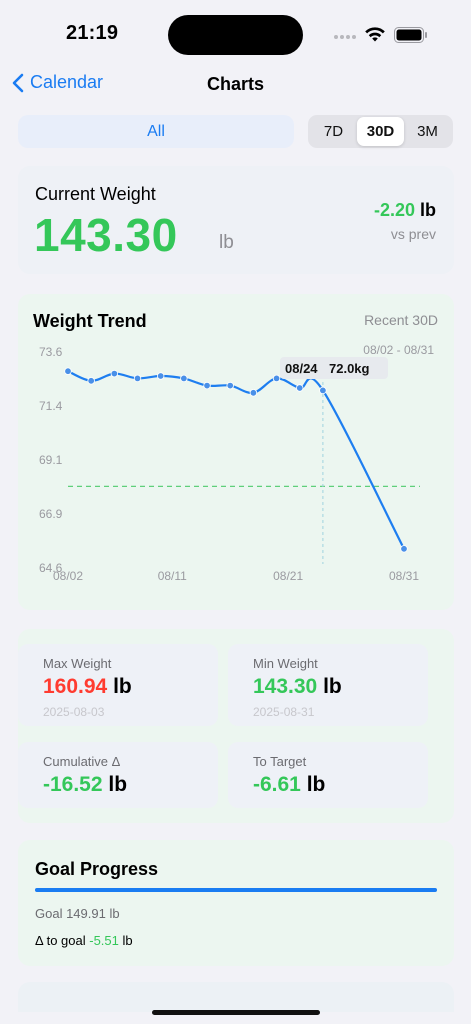 Image resolution: width=471 pixels, height=1024 pixels. I want to click on stat-cumulative-delta: Cumulative Δ -16.52 lb, so click(118, 775).